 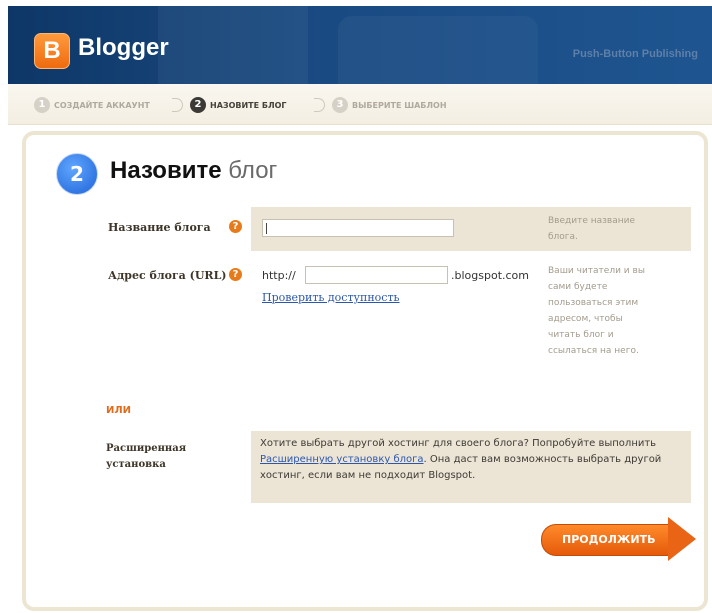 What do you see at coordinates (159, 227) in the screenshot?
I see `blog-title-label: Название блога` at bounding box center [159, 227].